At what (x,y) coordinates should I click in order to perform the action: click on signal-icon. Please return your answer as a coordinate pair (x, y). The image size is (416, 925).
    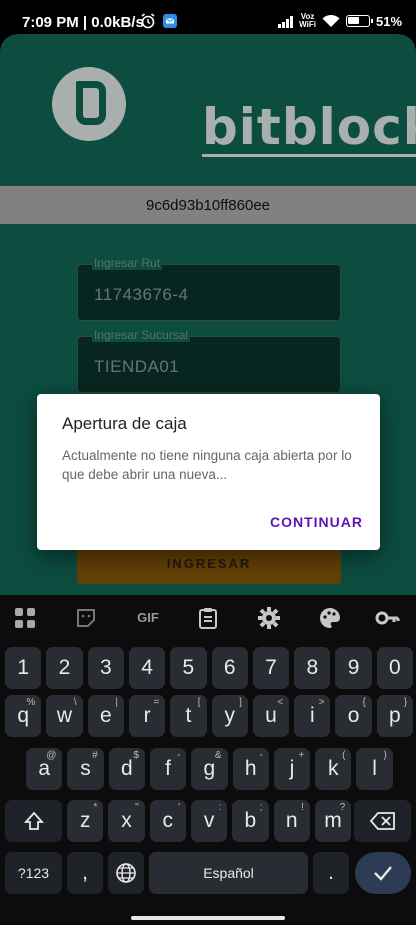
    Looking at the image, I should click on (286, 21).